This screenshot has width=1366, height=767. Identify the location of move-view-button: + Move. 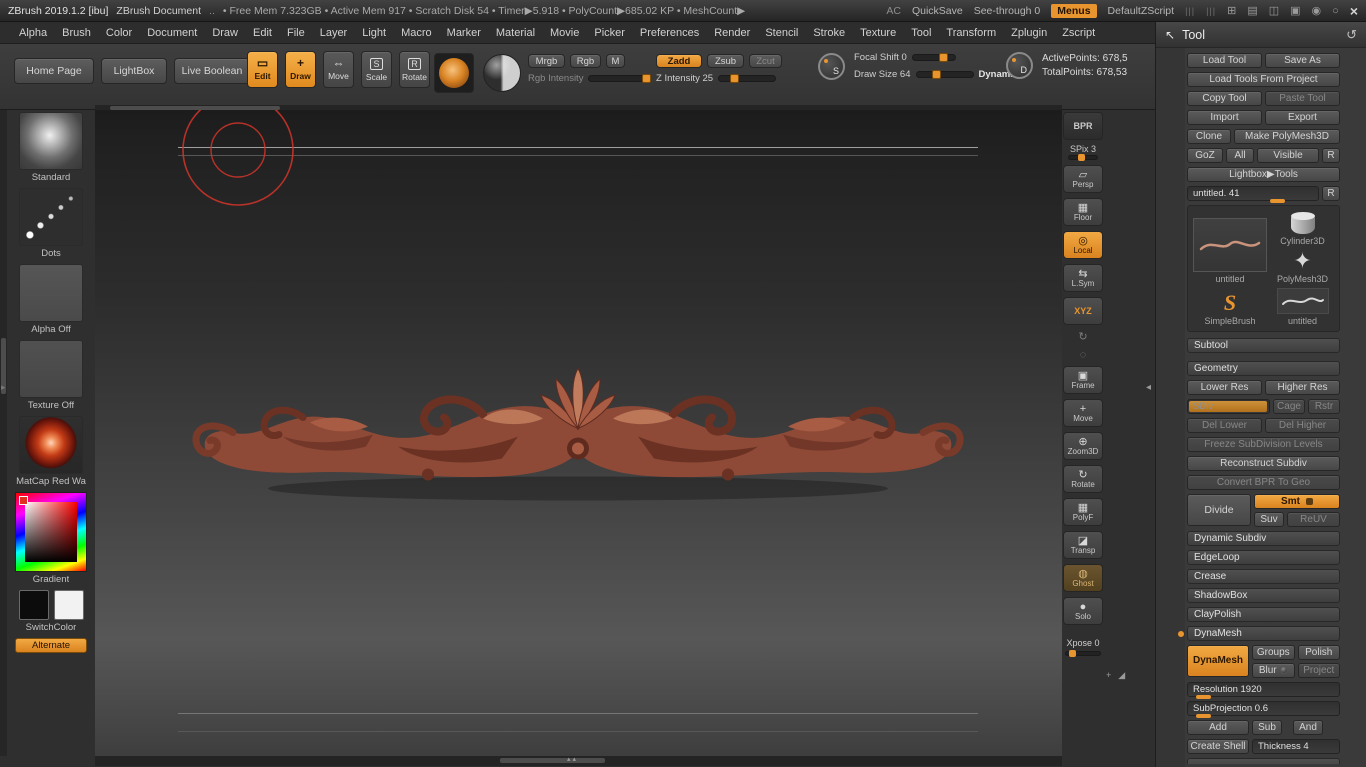
(1083, 413).